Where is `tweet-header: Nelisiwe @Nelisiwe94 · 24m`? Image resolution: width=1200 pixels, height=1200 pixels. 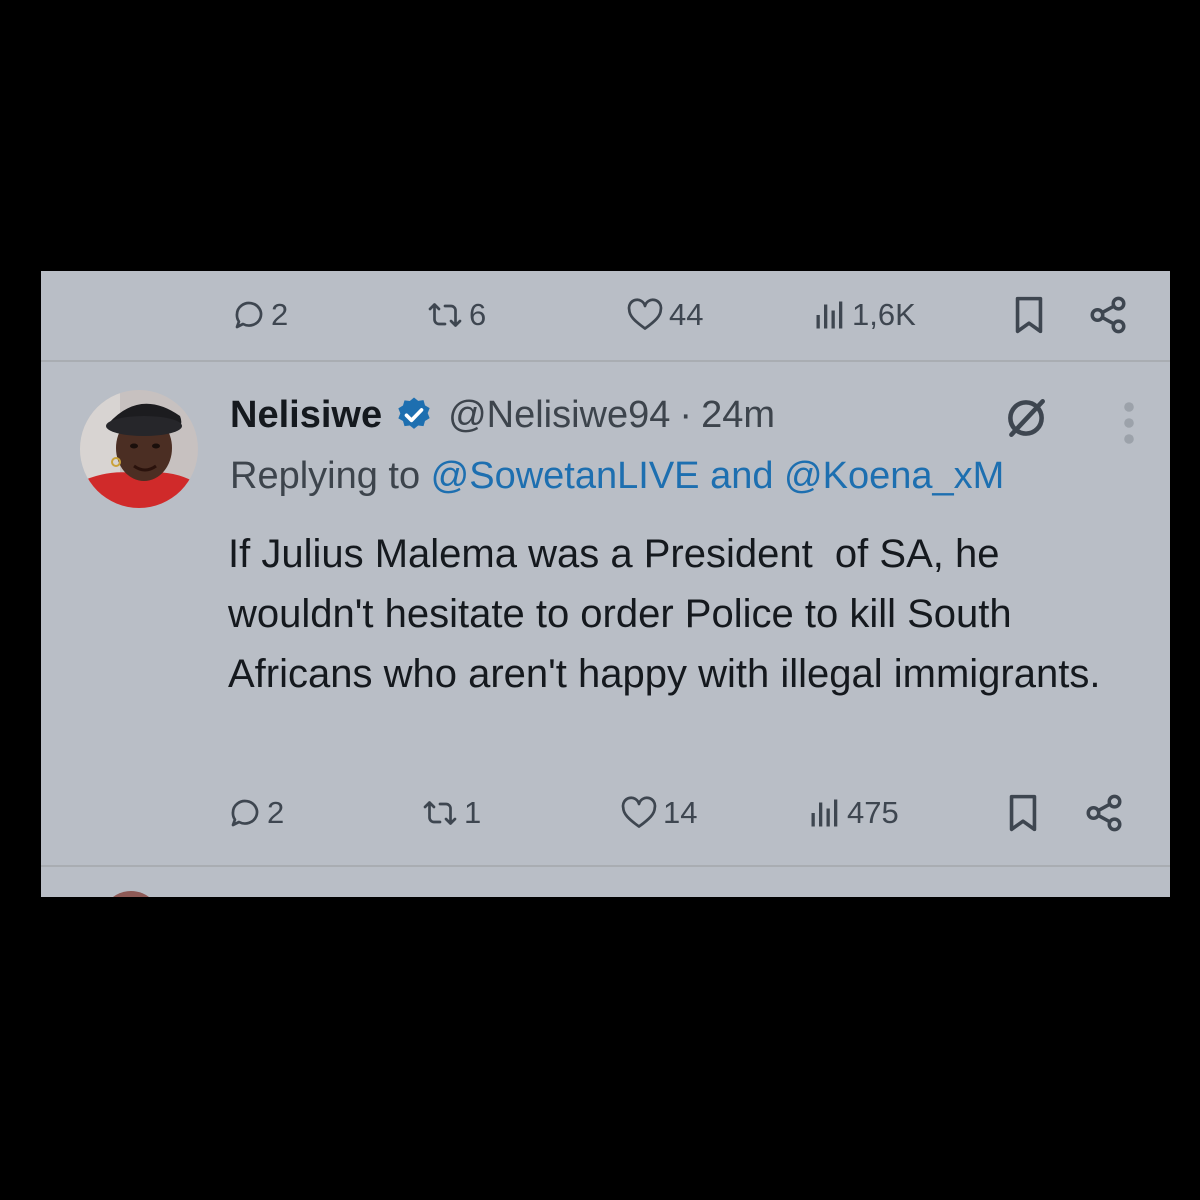
tweet-header: Nelisiwe @Nelisiwe94 · 24m is located at coordinates (502, 415).